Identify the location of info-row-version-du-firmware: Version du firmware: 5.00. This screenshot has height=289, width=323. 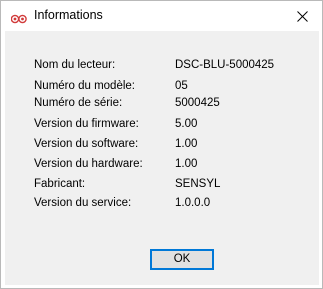
(162, 126).